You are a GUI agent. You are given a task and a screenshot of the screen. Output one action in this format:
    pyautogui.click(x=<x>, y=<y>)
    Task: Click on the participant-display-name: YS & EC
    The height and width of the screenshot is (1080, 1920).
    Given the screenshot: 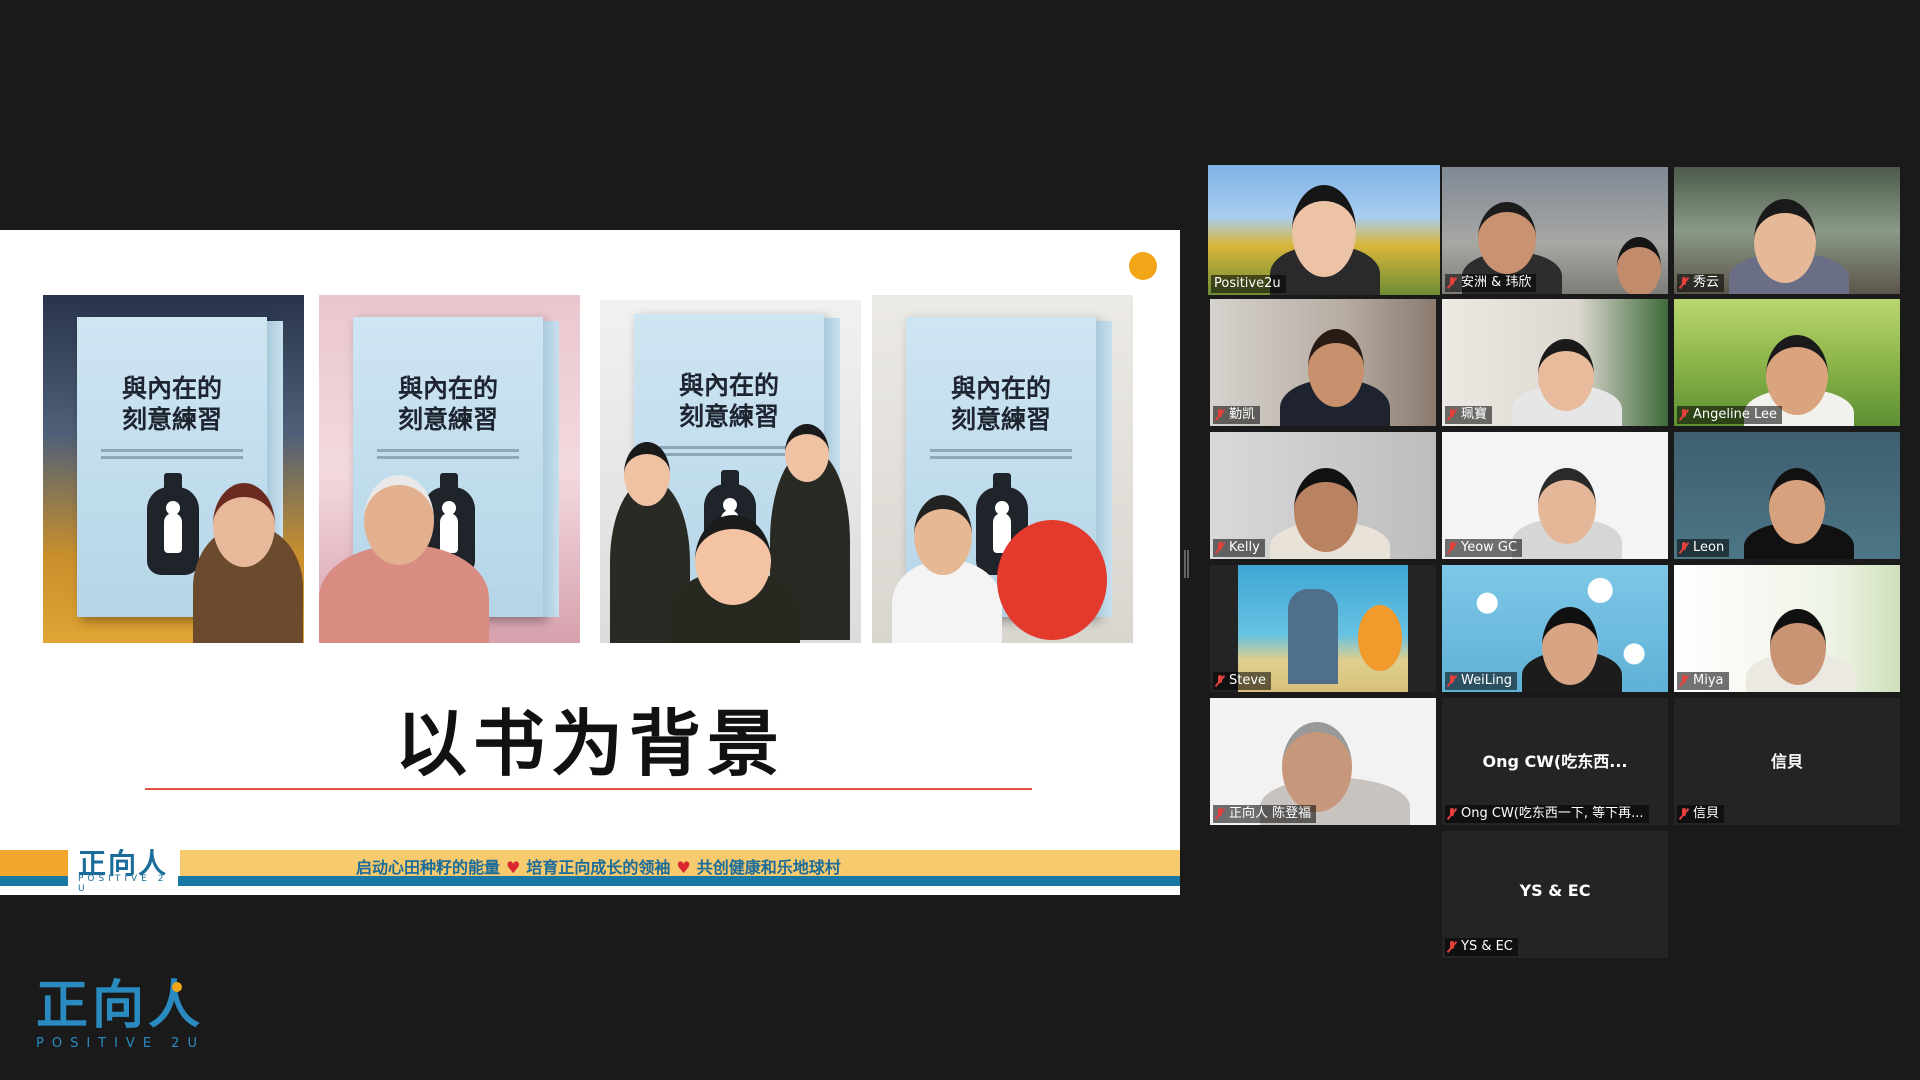 What is the action you would take?
    pyautogui.click(x=1555, y=890)
    